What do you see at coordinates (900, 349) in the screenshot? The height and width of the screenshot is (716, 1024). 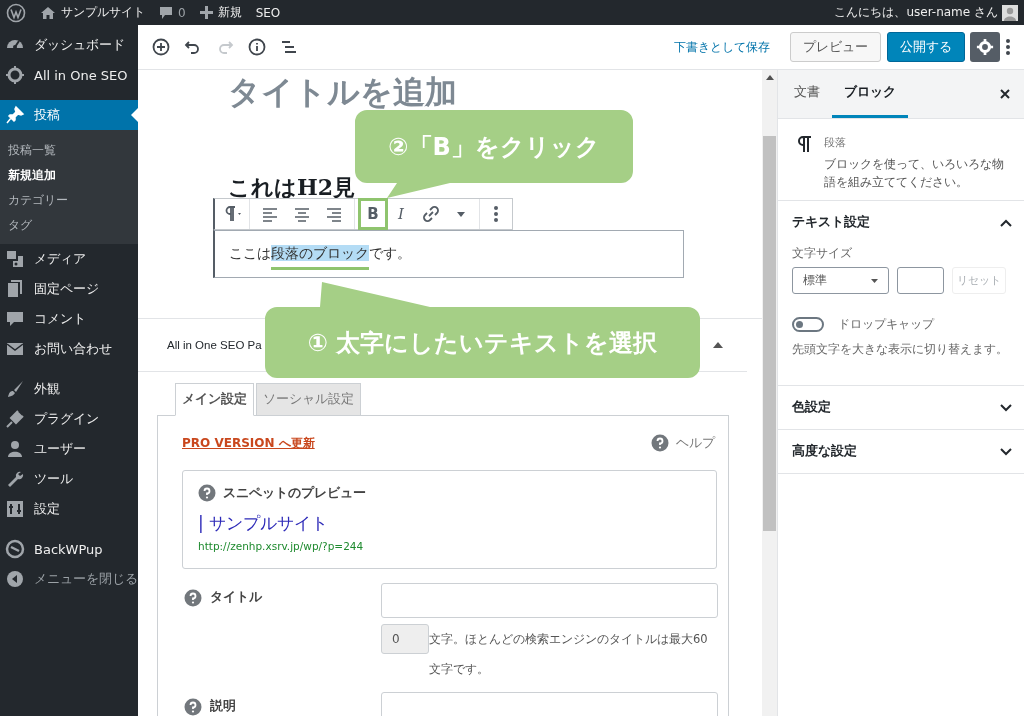 I see `help-text: 先頭文字を大きな表示に切り替えます。` at bounding box center [900, 349].